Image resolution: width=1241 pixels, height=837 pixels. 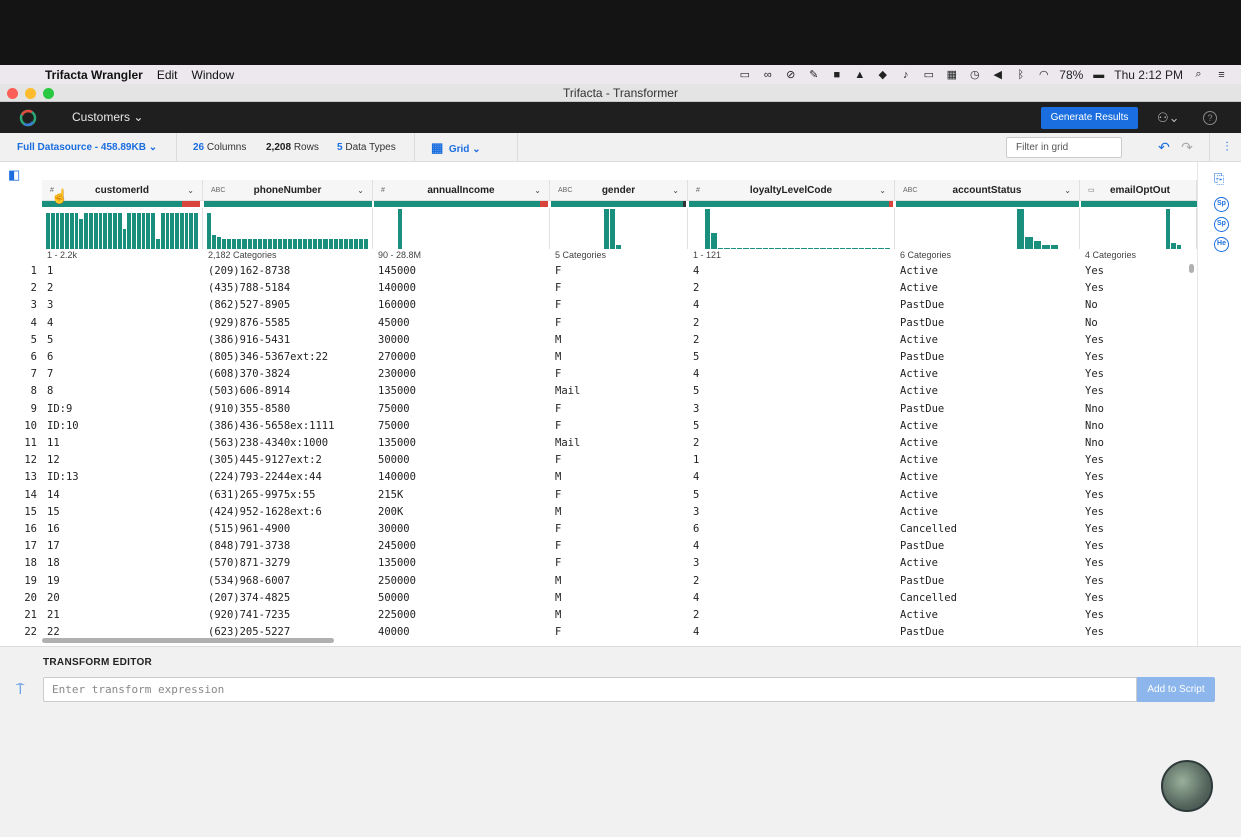 I want to click on menu-window: Window, so click(x=213, y=75).